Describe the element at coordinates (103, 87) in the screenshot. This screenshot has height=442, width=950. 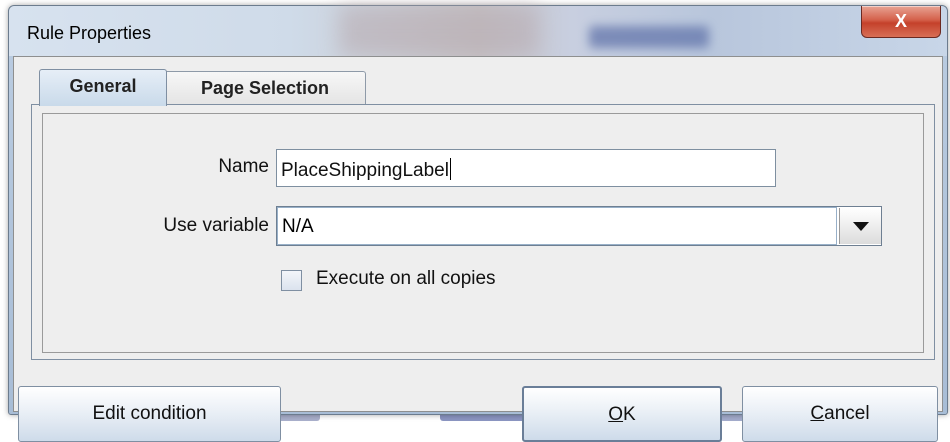
I see `tab-general: General` at that location.